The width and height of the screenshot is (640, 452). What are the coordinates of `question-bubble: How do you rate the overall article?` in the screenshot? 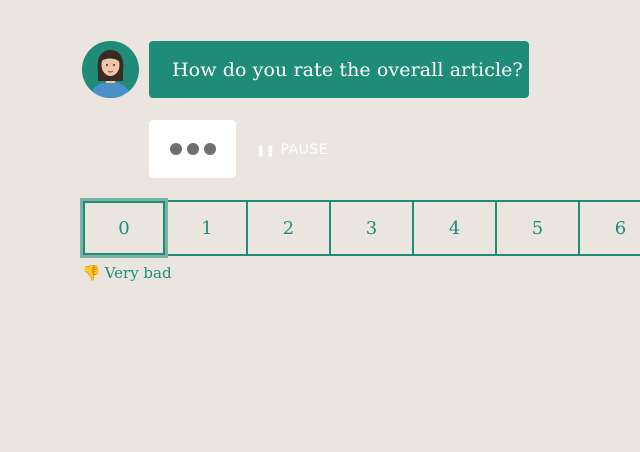 It's located at (339, 69).